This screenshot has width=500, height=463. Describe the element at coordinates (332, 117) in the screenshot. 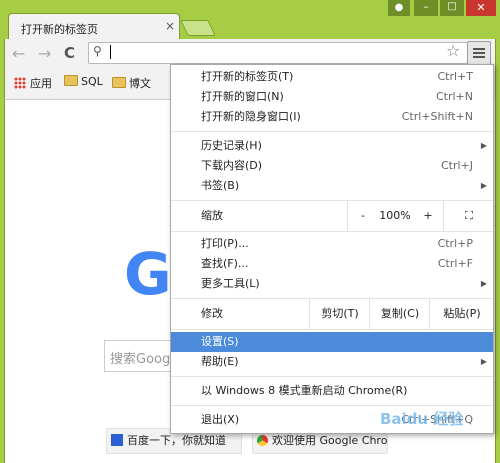

I see `menu-item-incognito: 打开新的隐身窗口(I) Ctrl+Shift+N` at that location.